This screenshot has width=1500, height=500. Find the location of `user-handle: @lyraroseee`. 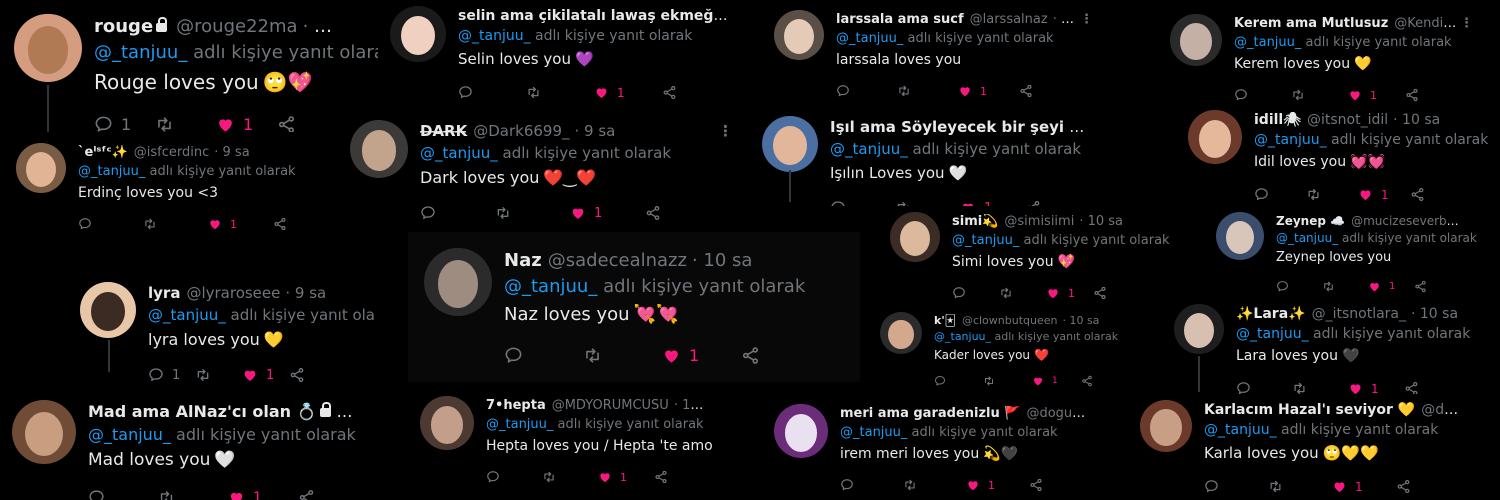

user-handle: @lyraroseee is located at coordinates (233, 293).